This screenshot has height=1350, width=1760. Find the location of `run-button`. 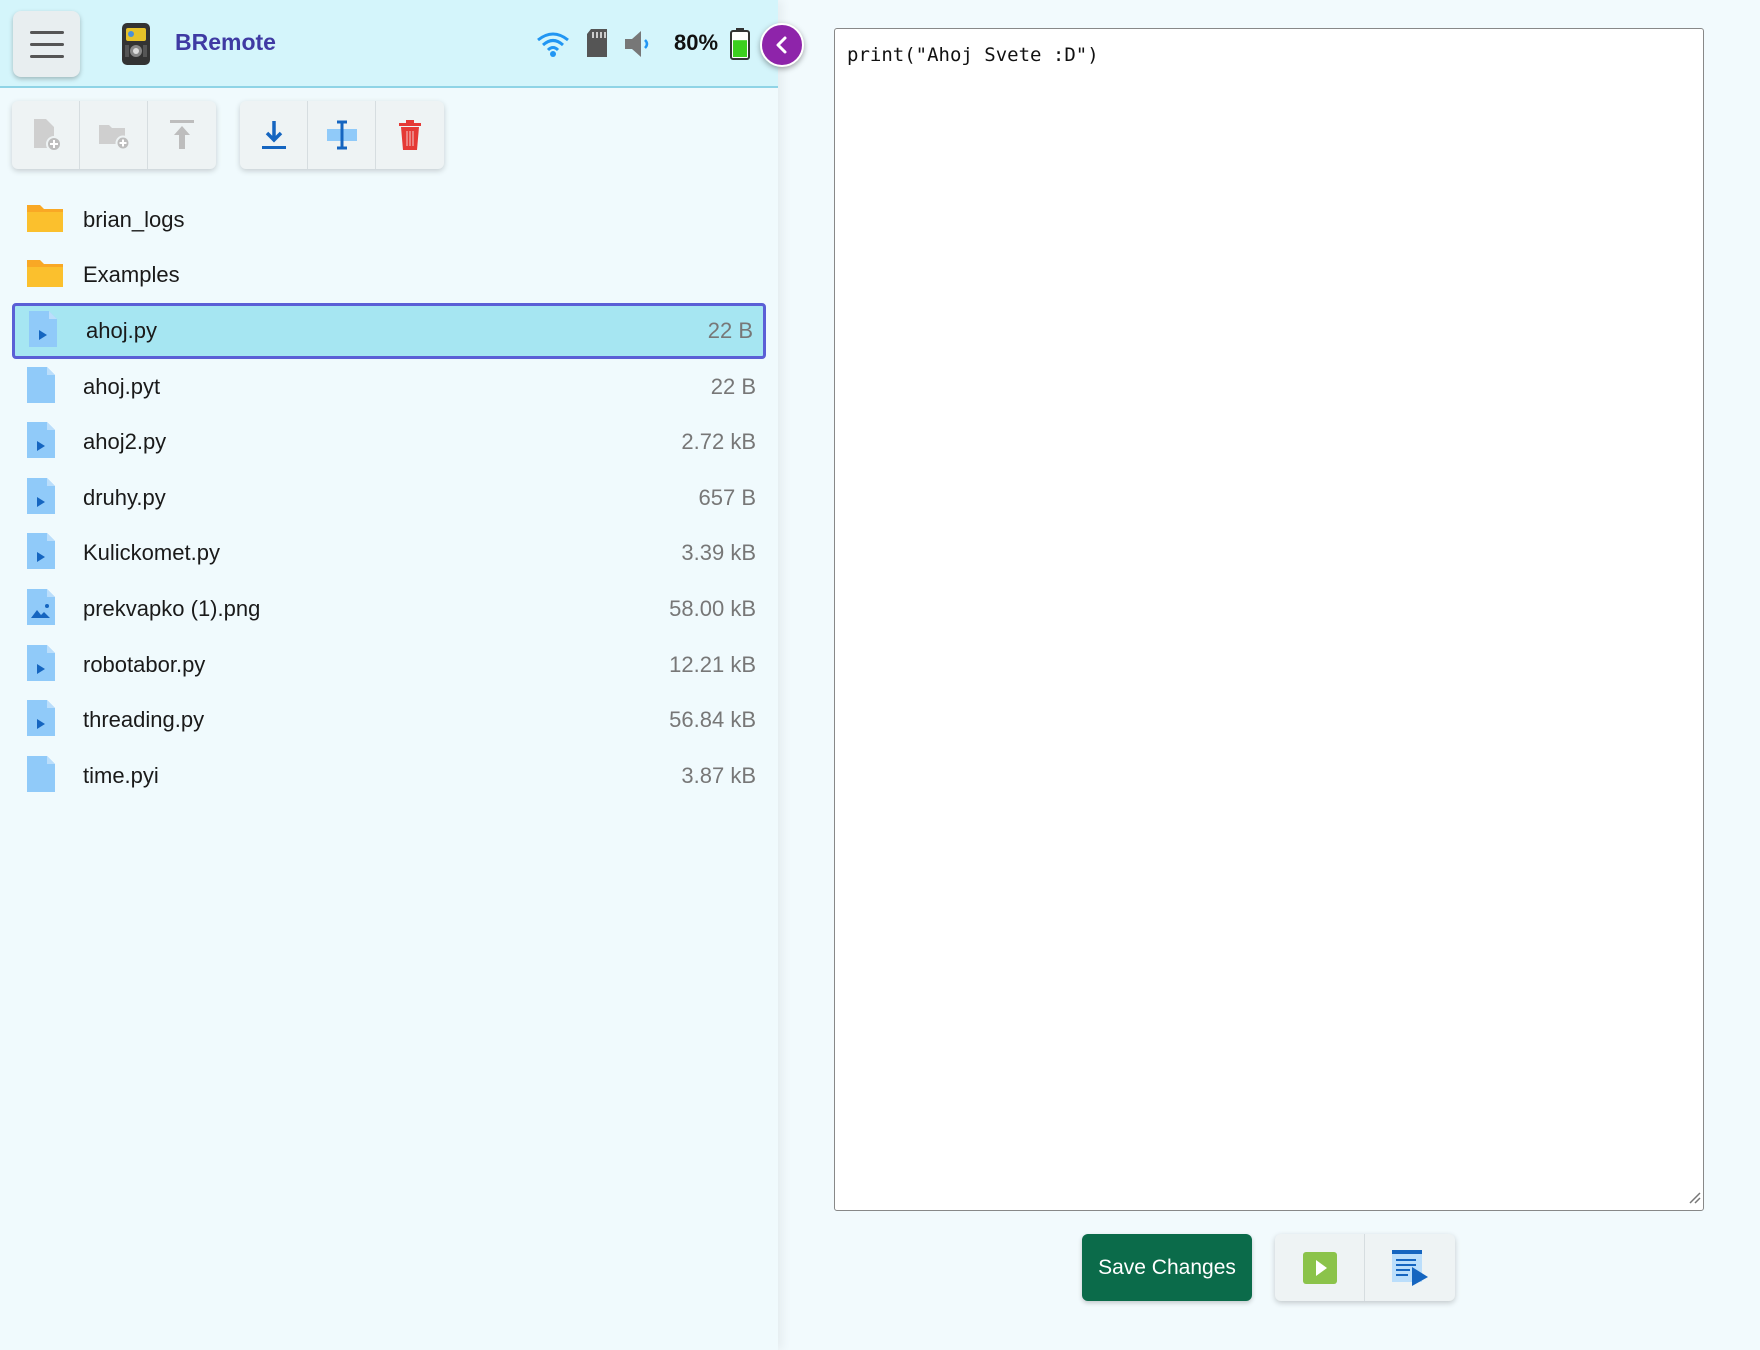

run-button is located at coordinates (1320, 1267).